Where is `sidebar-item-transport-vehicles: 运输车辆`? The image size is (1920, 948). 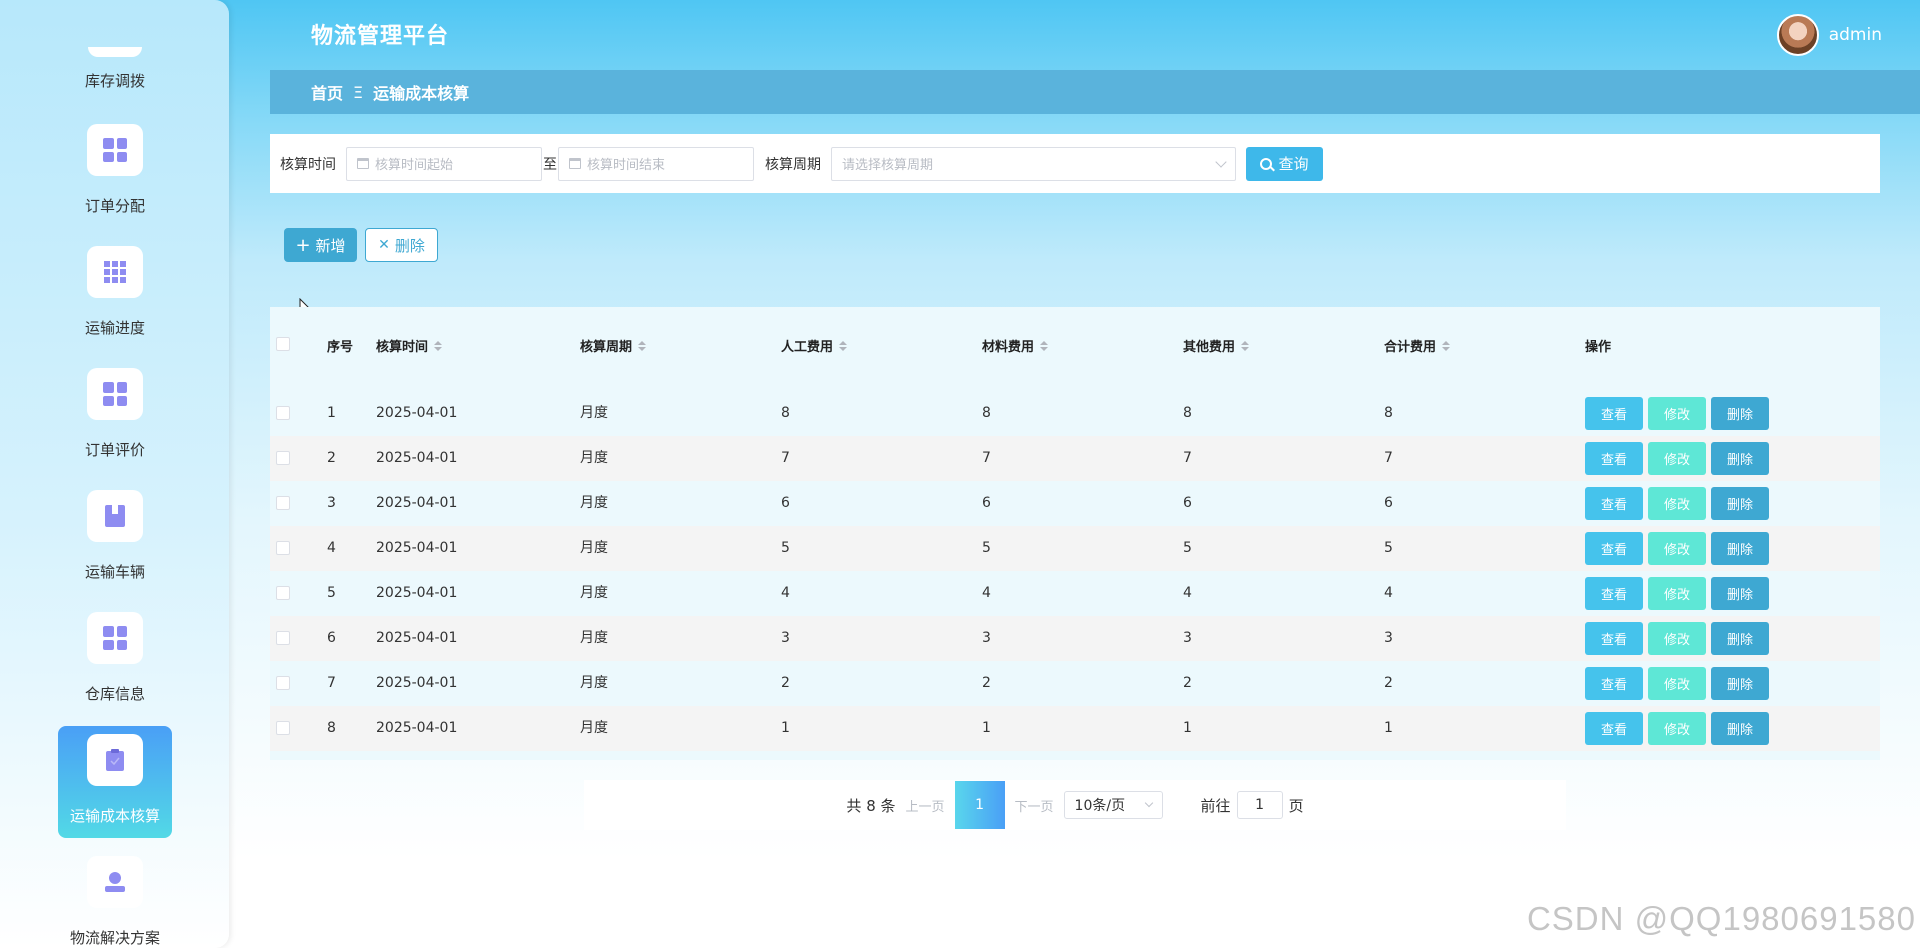
sidebar-item-transport-vehicles: 运输车辆 is located at coordinates (115, 538).